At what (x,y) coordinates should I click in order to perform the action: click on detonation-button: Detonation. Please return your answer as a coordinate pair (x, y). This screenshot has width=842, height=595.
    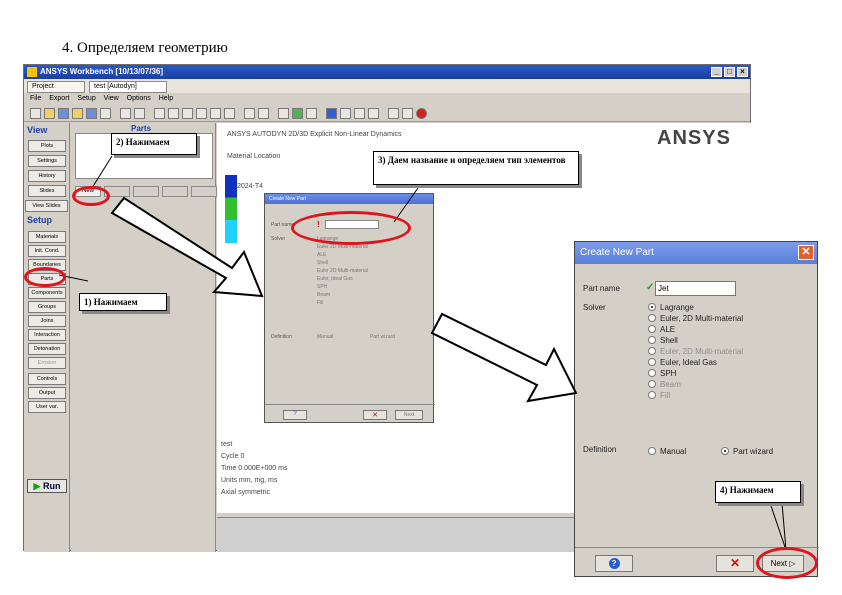
    Looking at the image, I should click on (47, 349).